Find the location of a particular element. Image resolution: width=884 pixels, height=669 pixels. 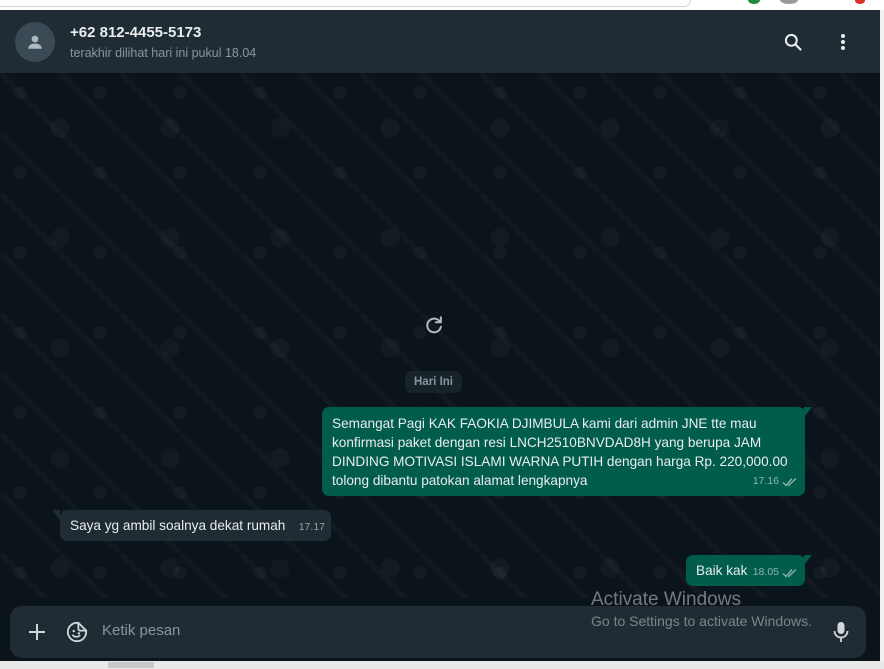

message-time: 17.17 is located at coordinates (311, 527).